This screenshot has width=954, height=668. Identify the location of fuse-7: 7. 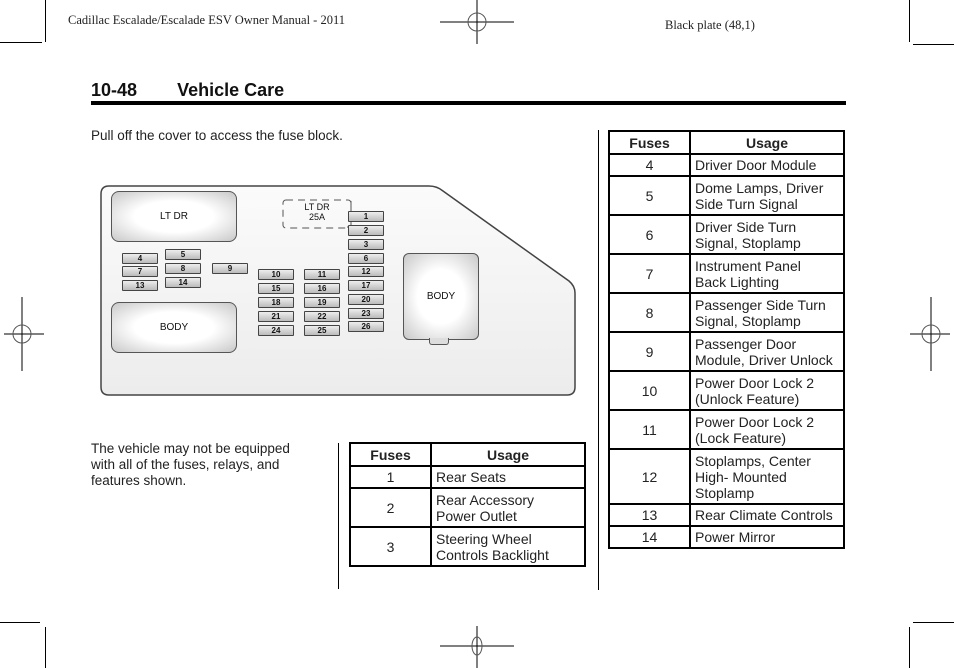
(140, 271).